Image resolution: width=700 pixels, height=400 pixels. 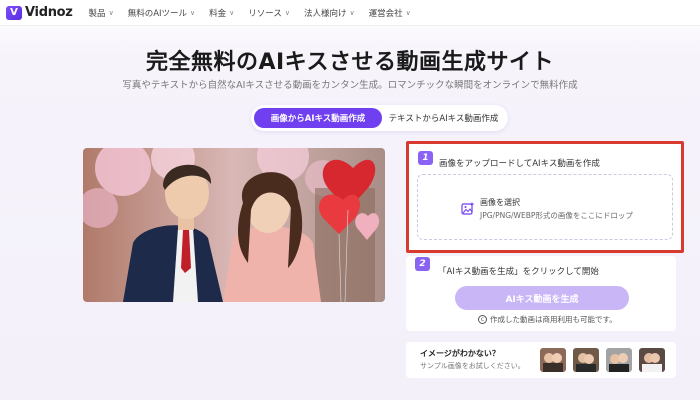 What do you see at coordinates (14, 12) in the screenshot?
I see `logo-icon: V` at bounding box center [14, 12].